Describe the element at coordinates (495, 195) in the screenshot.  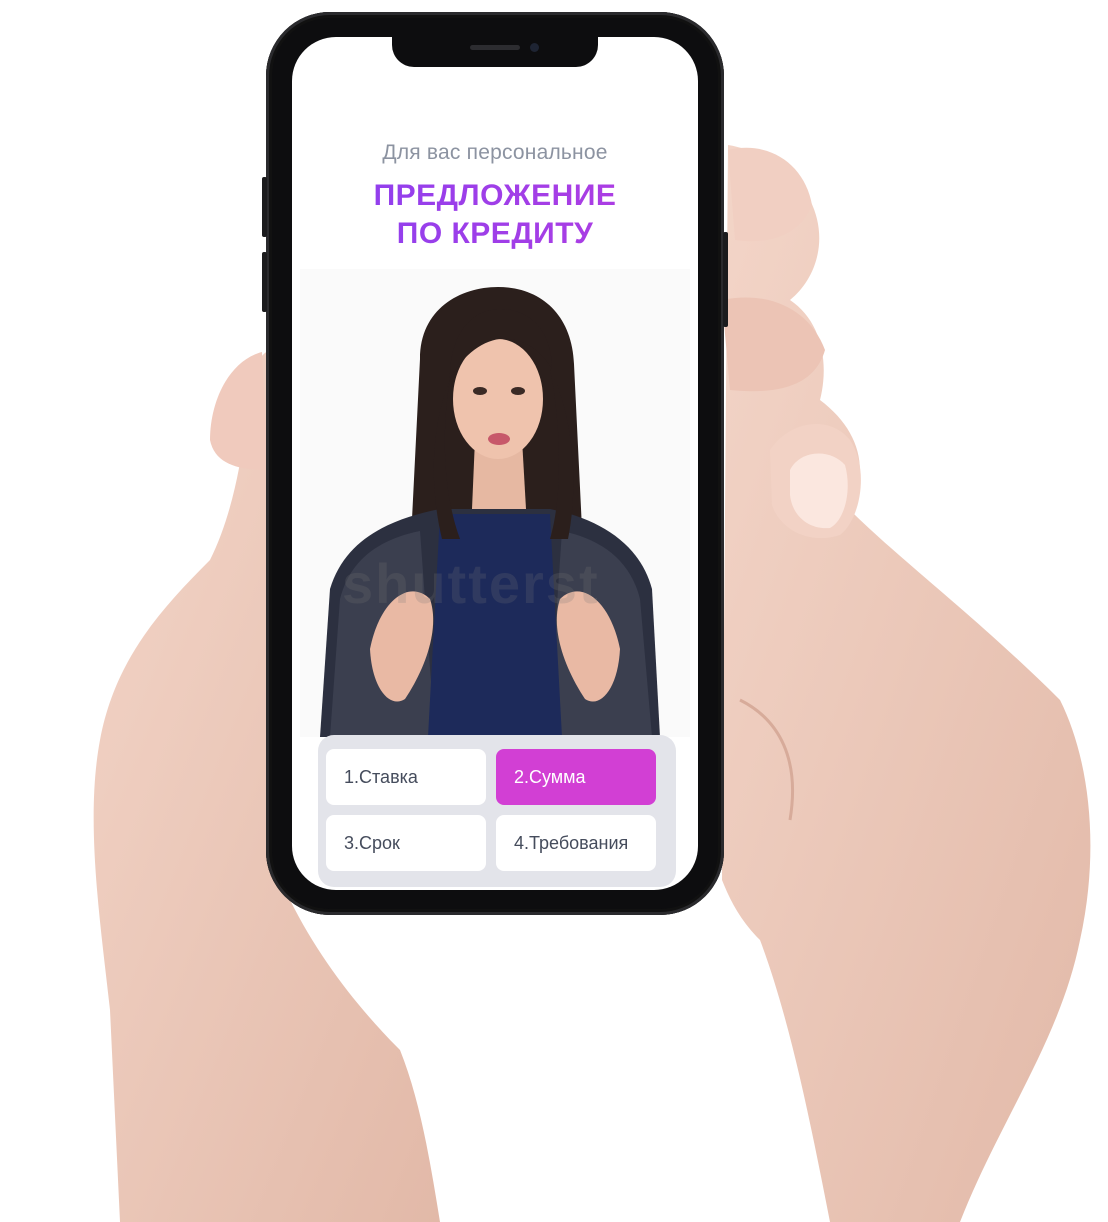
I see `headline-line-1: ПРЕДЛОЖЕНИЕ` at that location.